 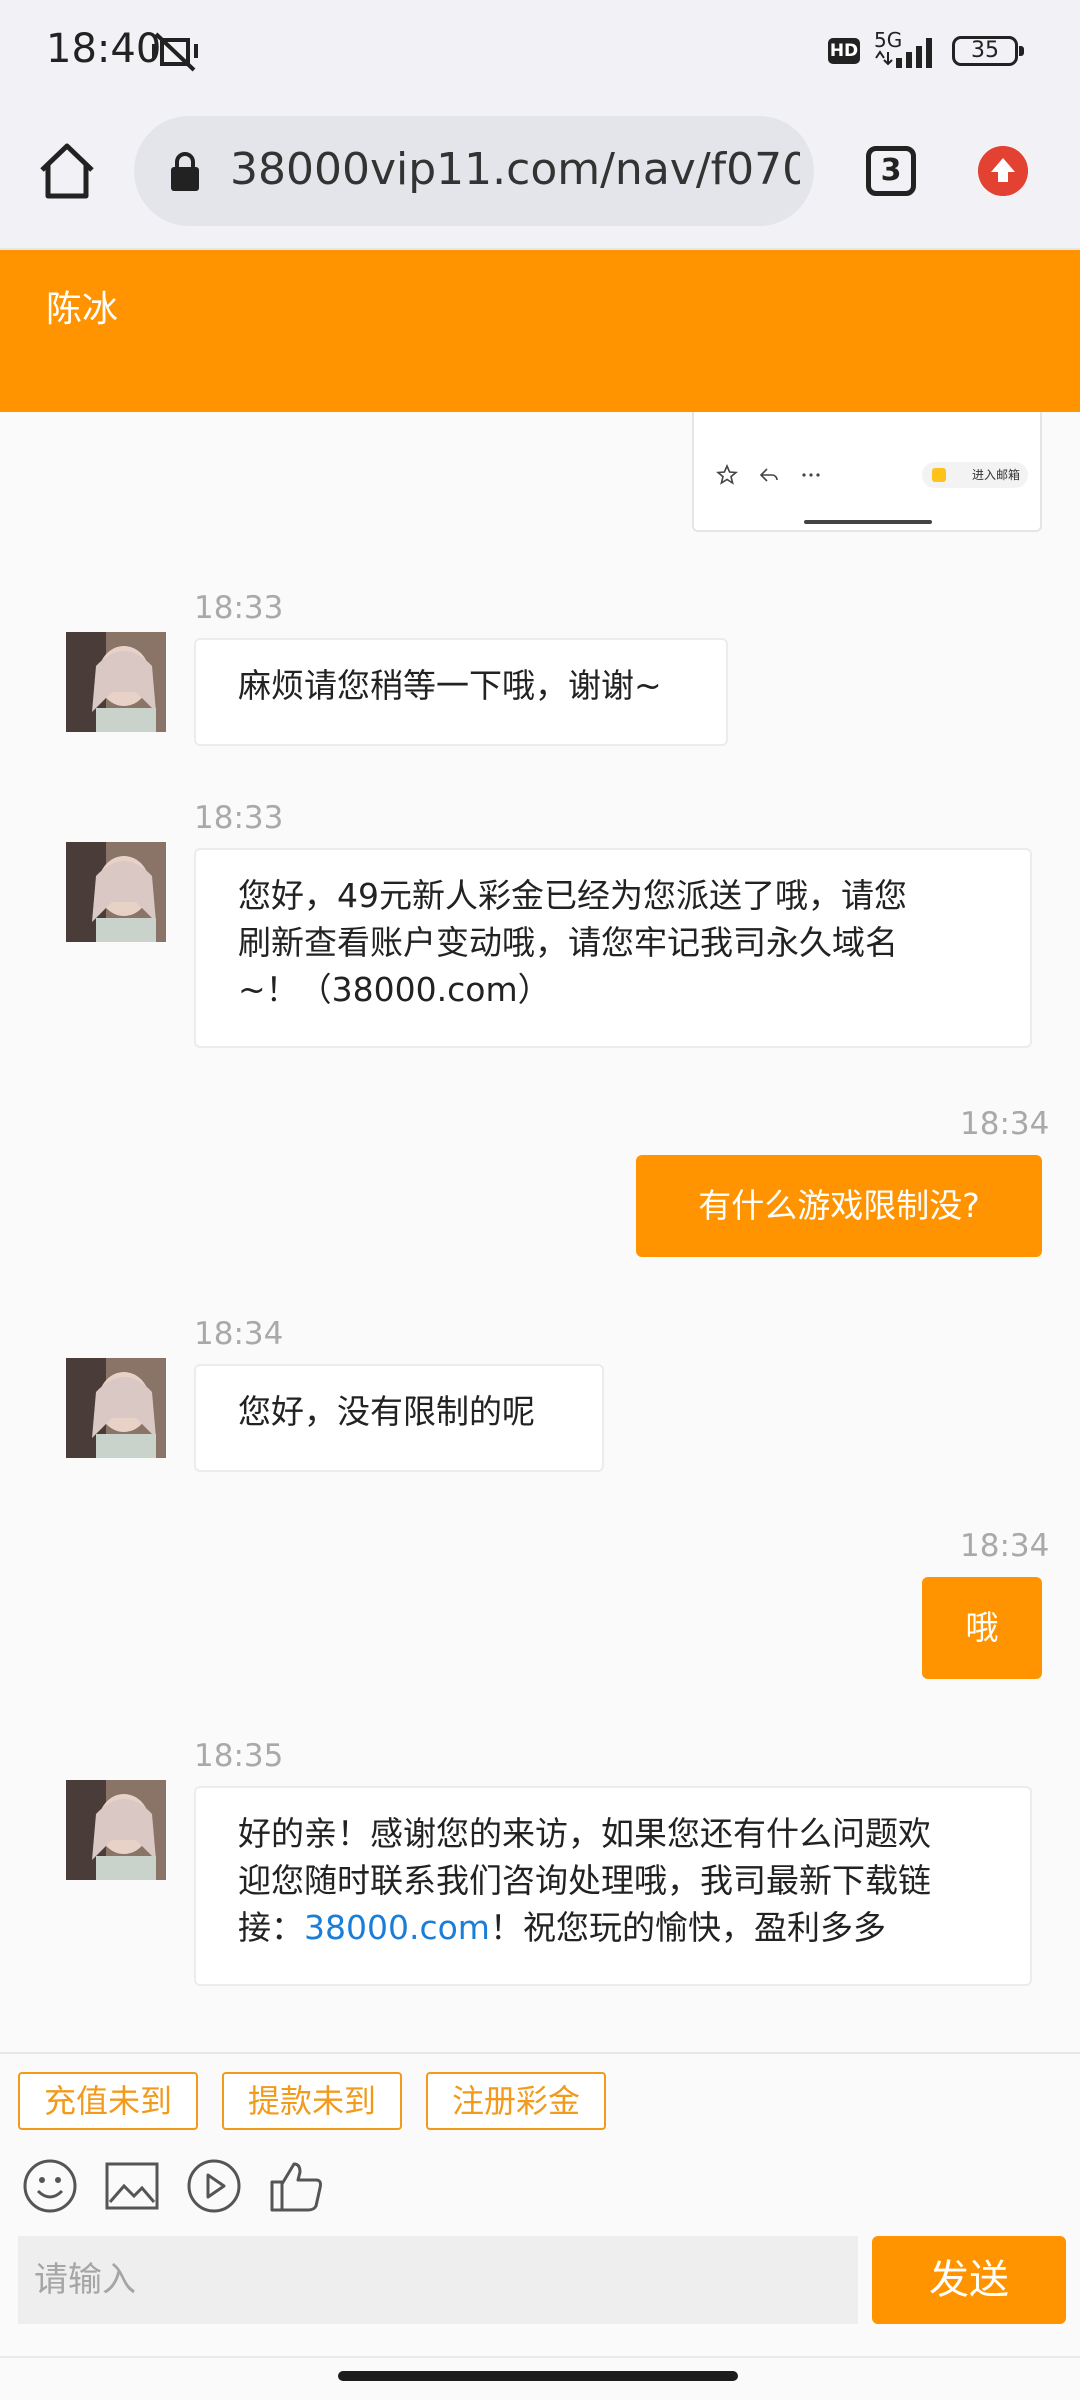 I want to click on video-icon, so click(x=214, y=2186).